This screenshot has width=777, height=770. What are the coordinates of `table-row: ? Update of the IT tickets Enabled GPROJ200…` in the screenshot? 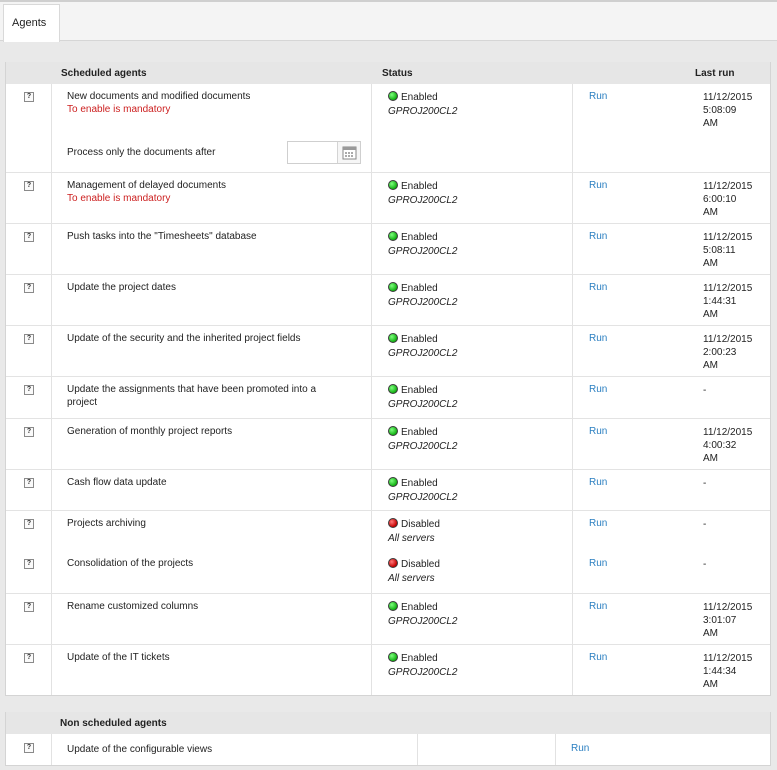 It's located at (388, 670).